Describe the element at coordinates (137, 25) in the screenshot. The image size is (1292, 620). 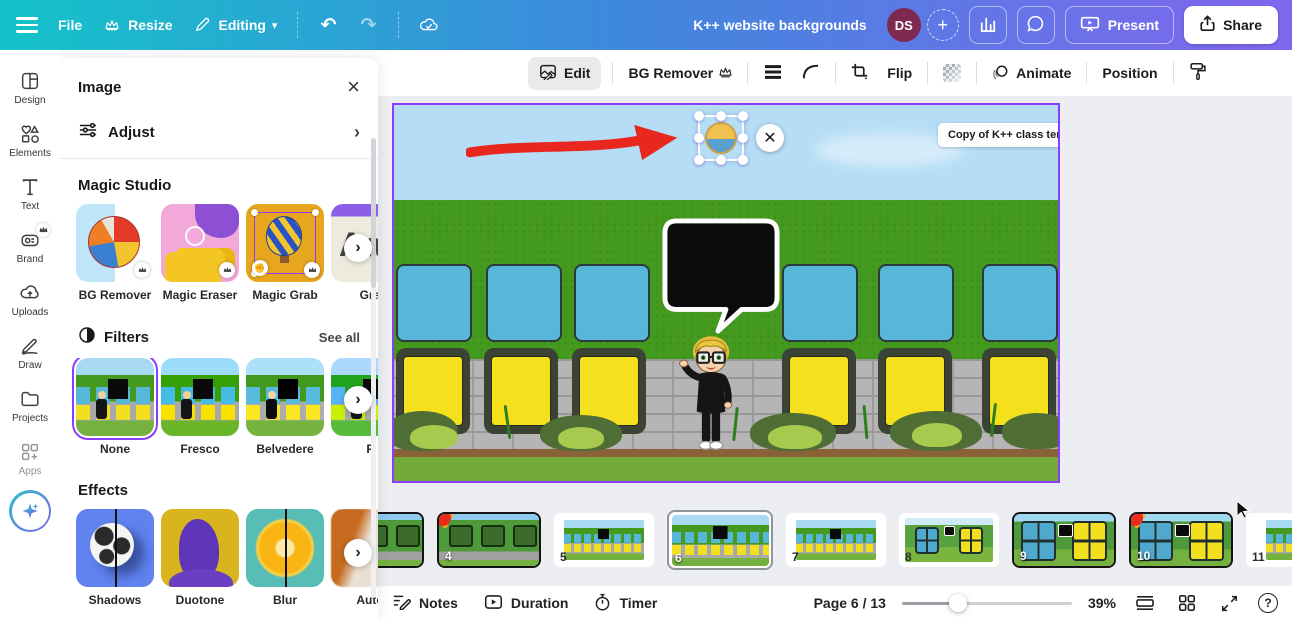
I see `resize-menu: Resize` at that location.